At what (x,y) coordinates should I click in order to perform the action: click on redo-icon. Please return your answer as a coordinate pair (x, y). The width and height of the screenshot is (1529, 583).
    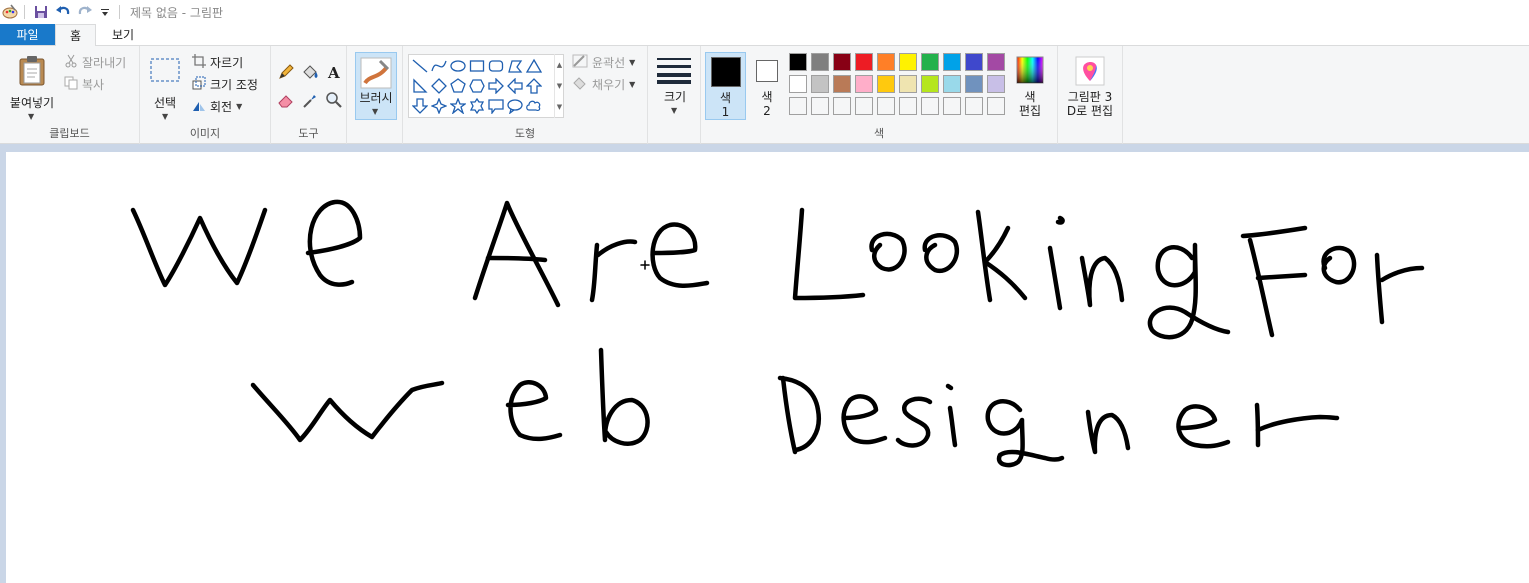
    Looking at the image, I should click on (85, 12).